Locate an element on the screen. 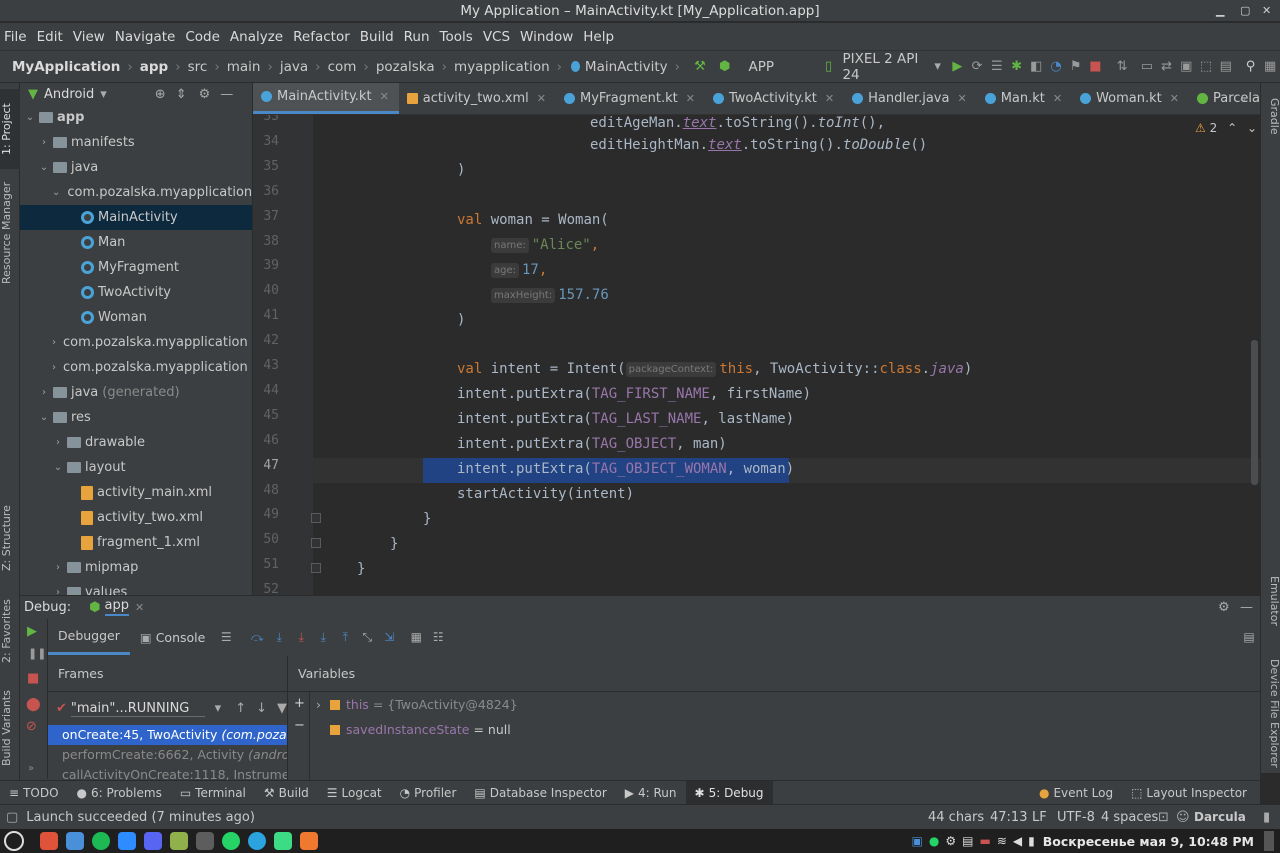 This screenshot has height=853, width=1280. run-icon: ▶ is located at coordinates (958, 67).